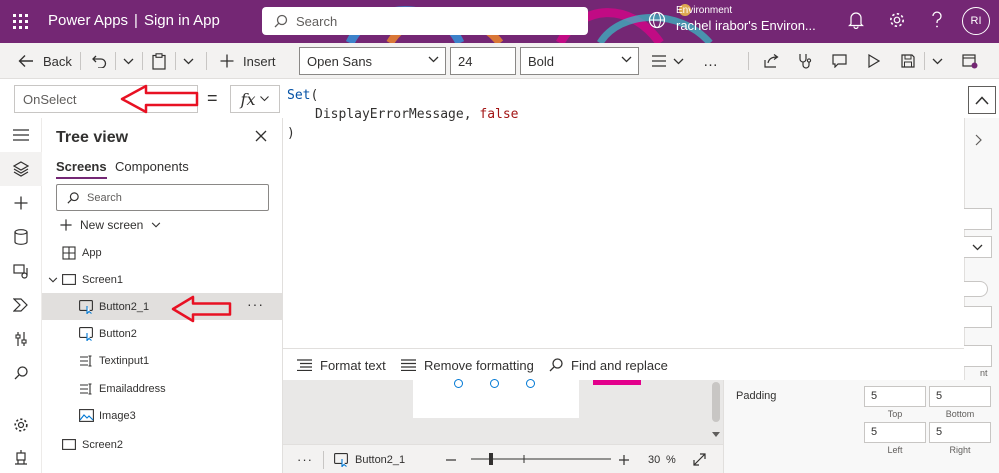  I want to click on minus-icon, so click(451, 459).